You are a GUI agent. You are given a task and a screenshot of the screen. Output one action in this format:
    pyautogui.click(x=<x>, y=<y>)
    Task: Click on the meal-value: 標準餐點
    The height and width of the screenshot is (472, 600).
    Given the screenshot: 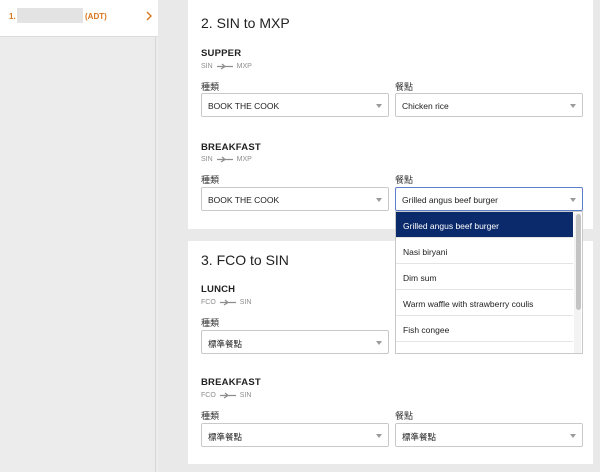 What is the action you would take?
    pyautogui.click(x=419, y=437)
    